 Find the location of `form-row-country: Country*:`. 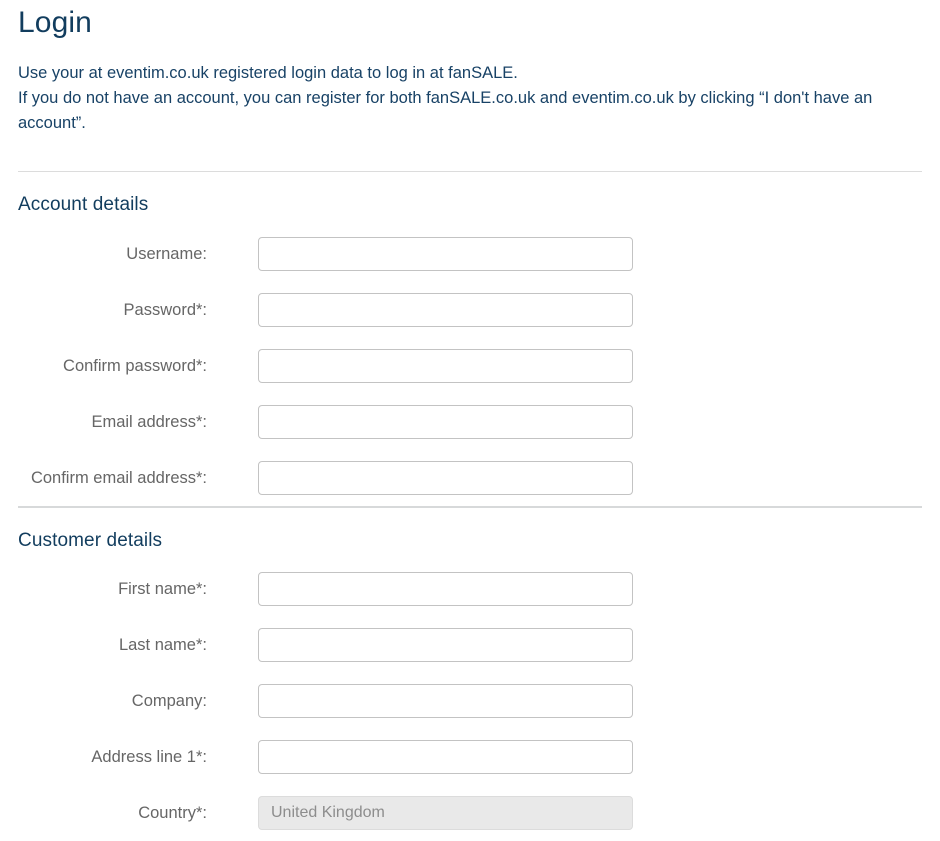

form-row-country: Country*: is located at coordinates (470, 813).